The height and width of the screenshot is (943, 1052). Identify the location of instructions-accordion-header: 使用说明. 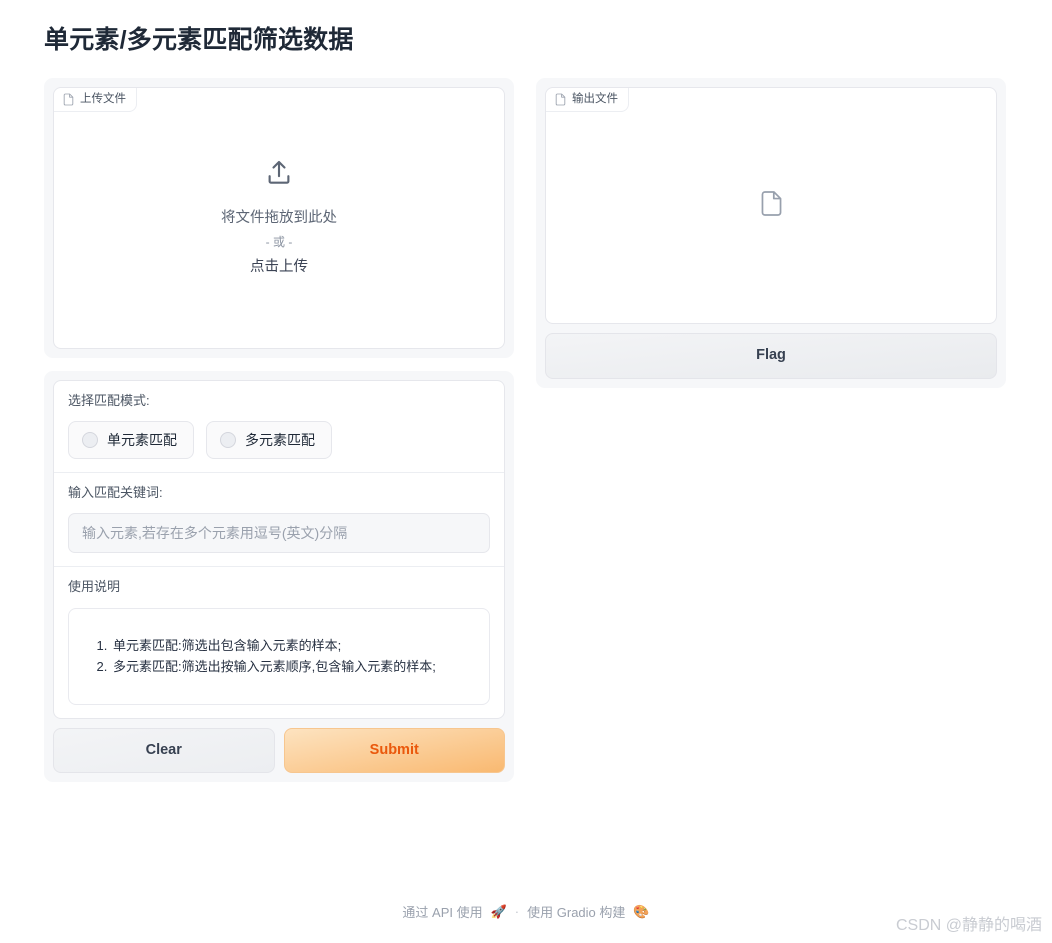
(279, 587).